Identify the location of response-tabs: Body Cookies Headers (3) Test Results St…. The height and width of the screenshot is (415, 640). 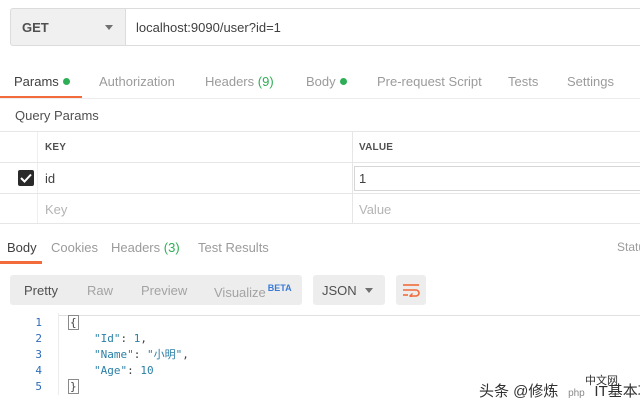
(320, 249).